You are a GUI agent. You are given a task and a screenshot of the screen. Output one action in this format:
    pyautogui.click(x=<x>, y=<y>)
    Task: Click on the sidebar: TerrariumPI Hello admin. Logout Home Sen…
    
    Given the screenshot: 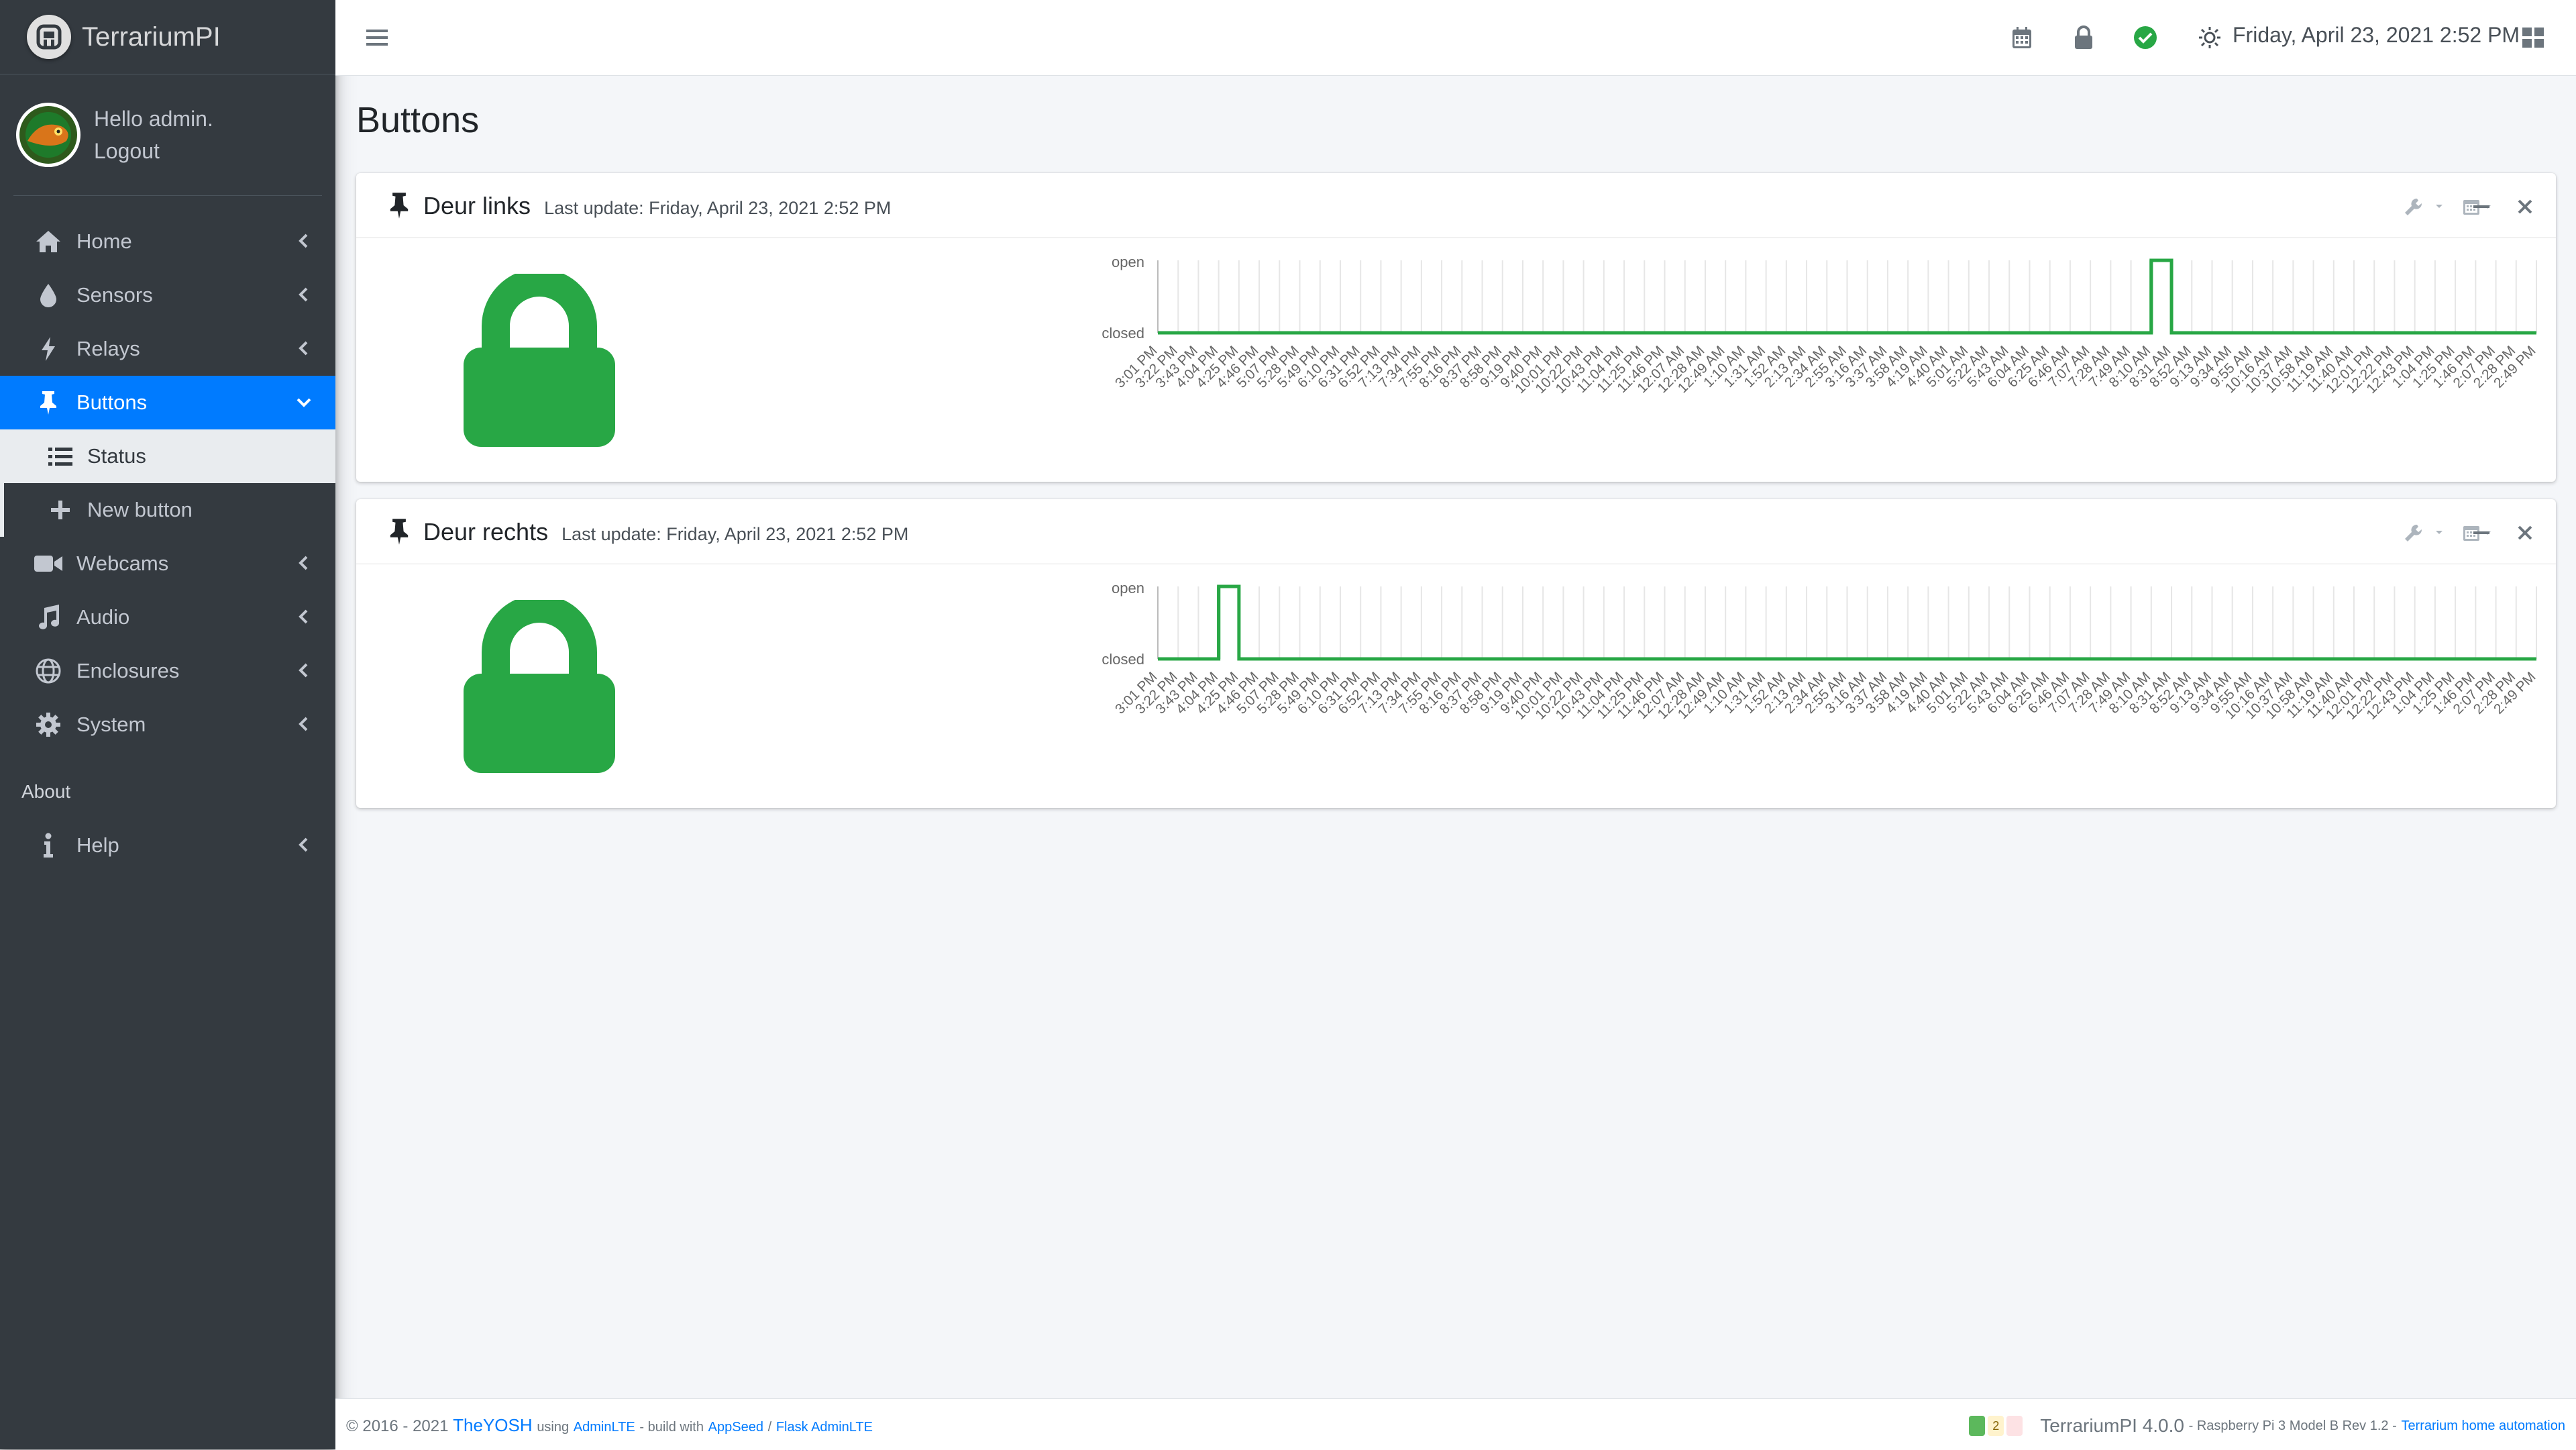 What is the action you would take?
    pyautogui.click(x=167, y=724)
    